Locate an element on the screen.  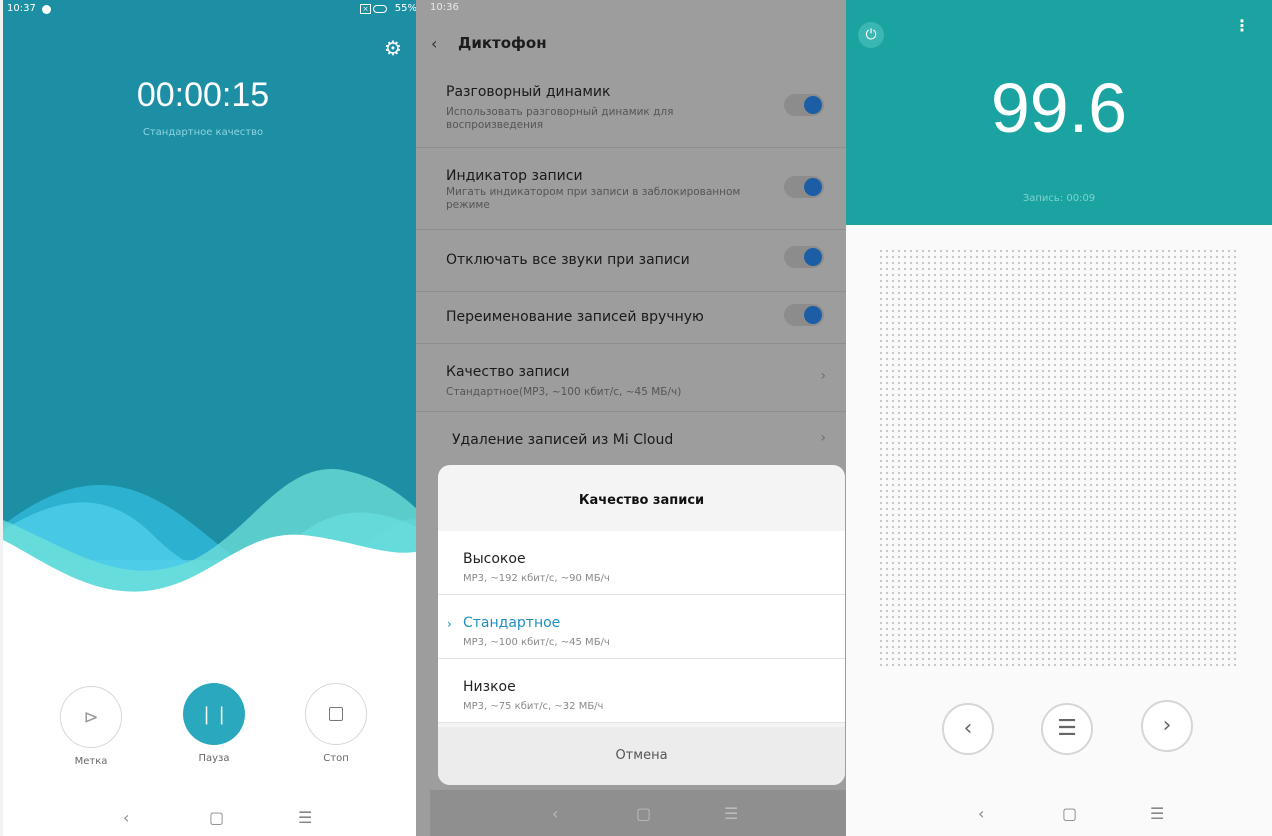
setting-title: Отключать все звуки при записи is located at coordinates (568, 260).